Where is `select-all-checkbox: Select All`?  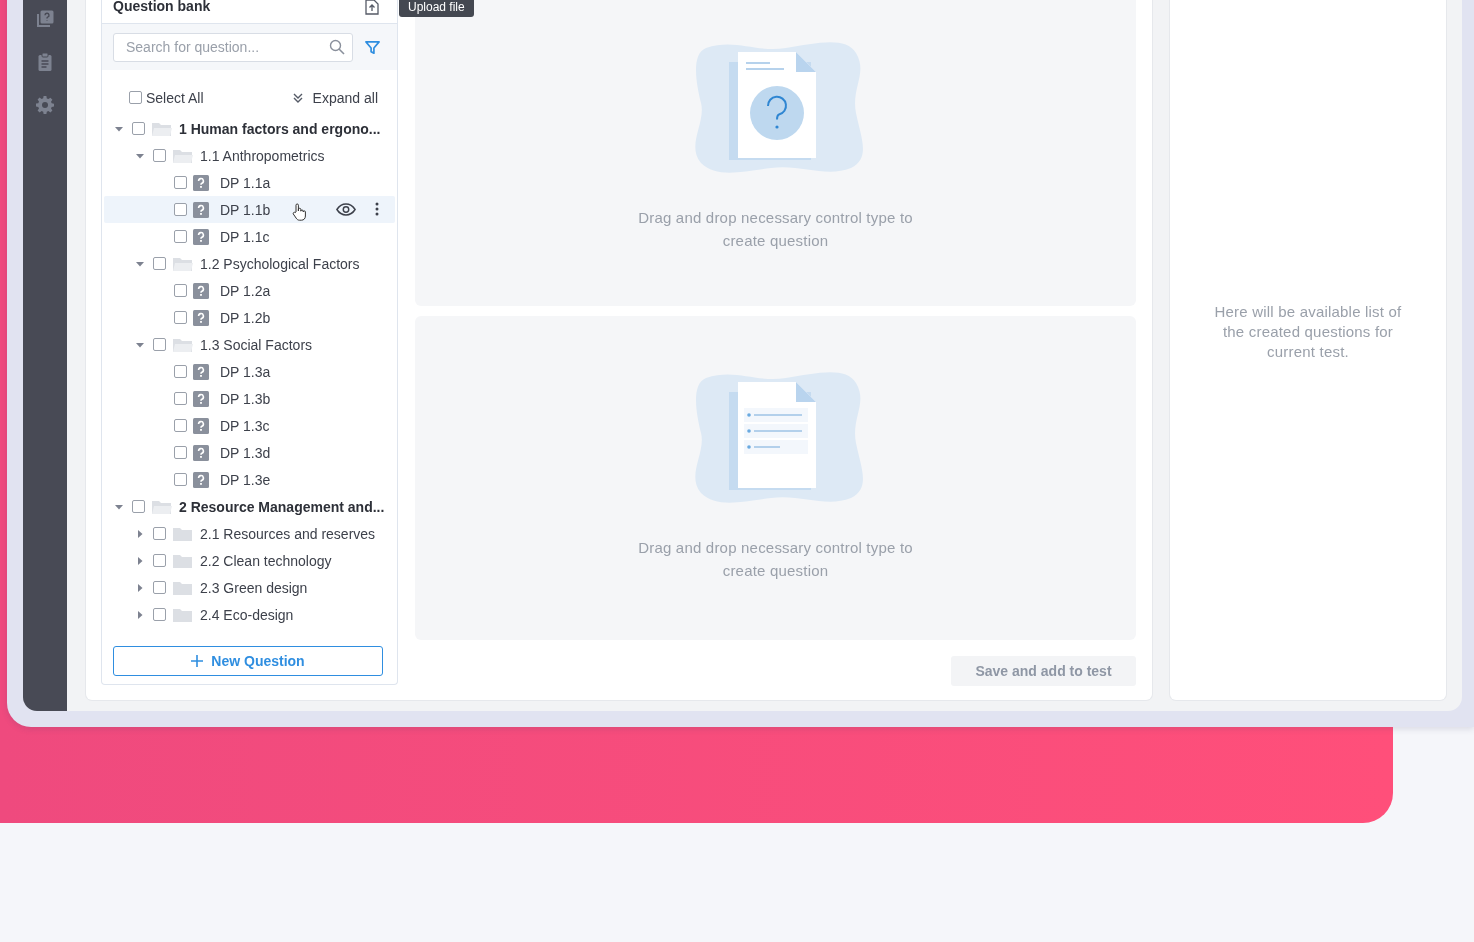
select-all-checkbox: Select All is located at coordinates (166, 97).